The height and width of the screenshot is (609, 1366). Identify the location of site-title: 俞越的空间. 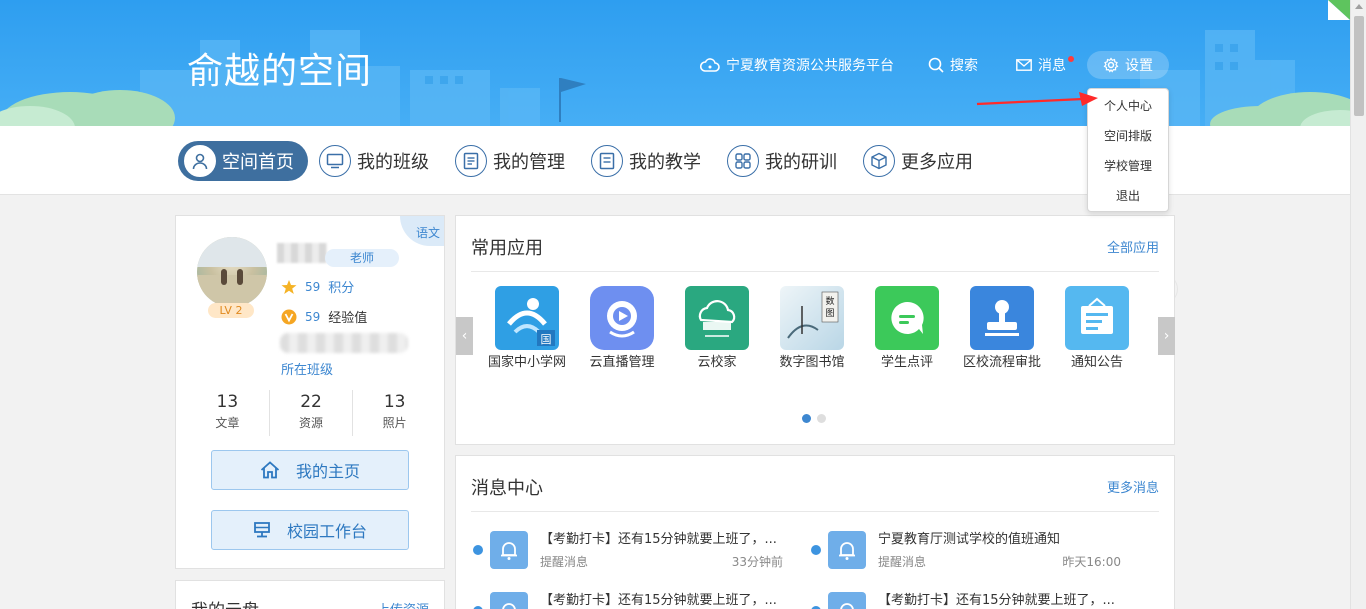
(280, 71).